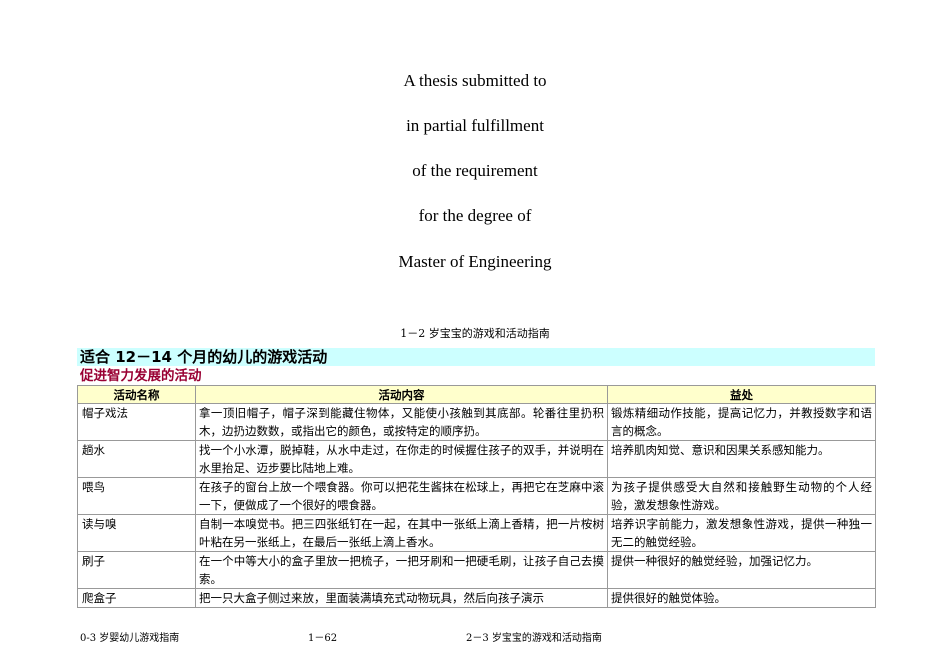 The height and width of the screenshot is (672, 950). I want to click on activity-benefit: 锻炼精细动作技能，提高记忆力，并教授数字和语言的概念。, so click(741, 422).